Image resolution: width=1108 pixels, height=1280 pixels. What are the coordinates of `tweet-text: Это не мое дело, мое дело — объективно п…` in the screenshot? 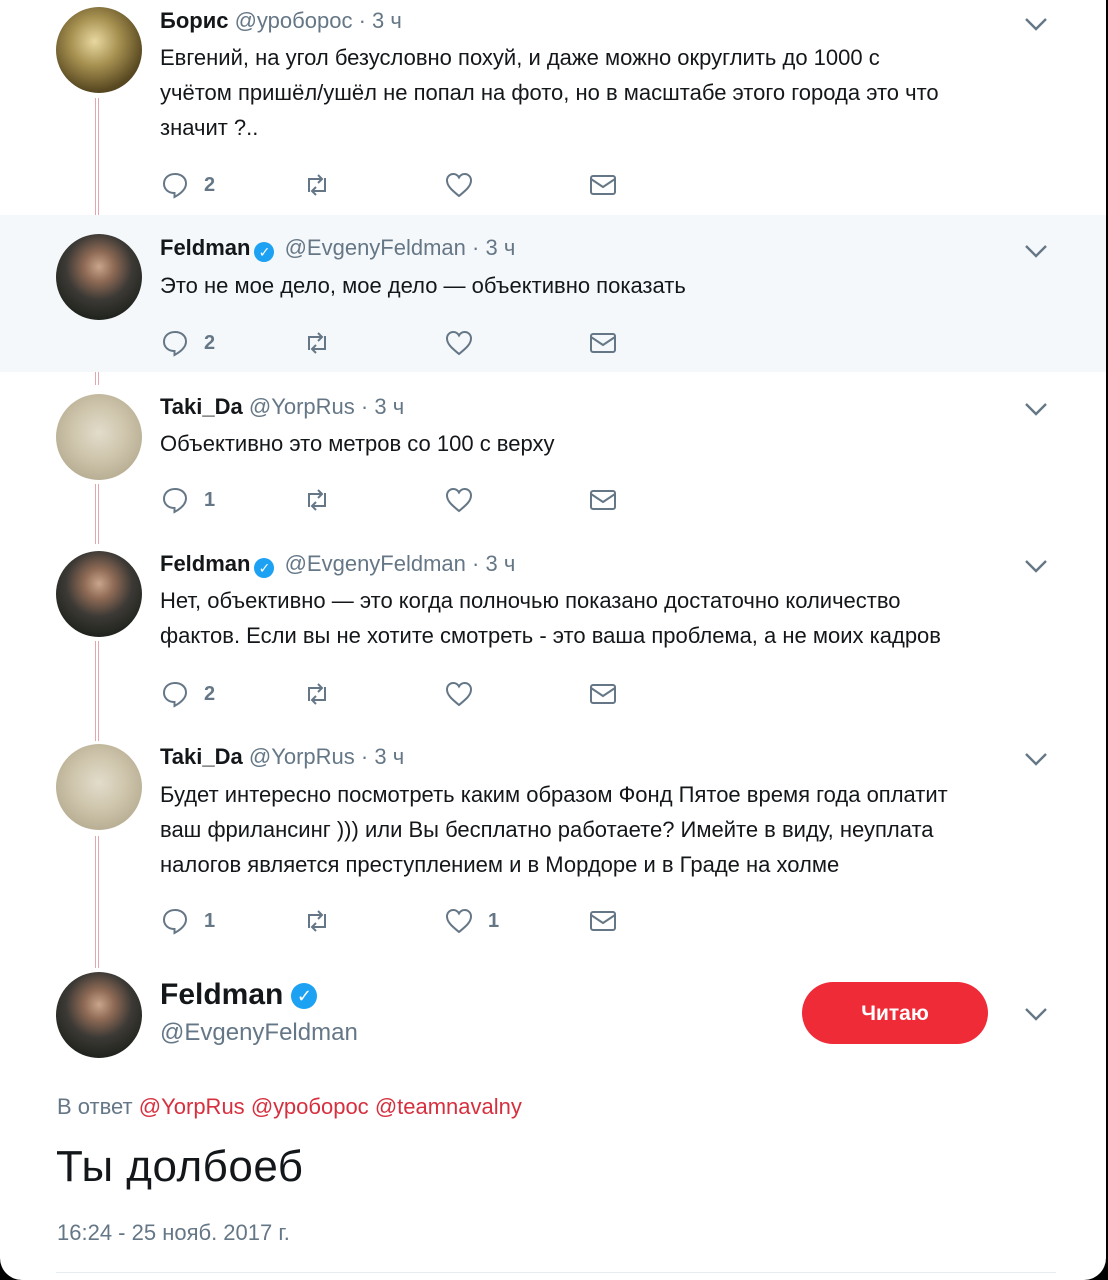 It's located at (610, 285).